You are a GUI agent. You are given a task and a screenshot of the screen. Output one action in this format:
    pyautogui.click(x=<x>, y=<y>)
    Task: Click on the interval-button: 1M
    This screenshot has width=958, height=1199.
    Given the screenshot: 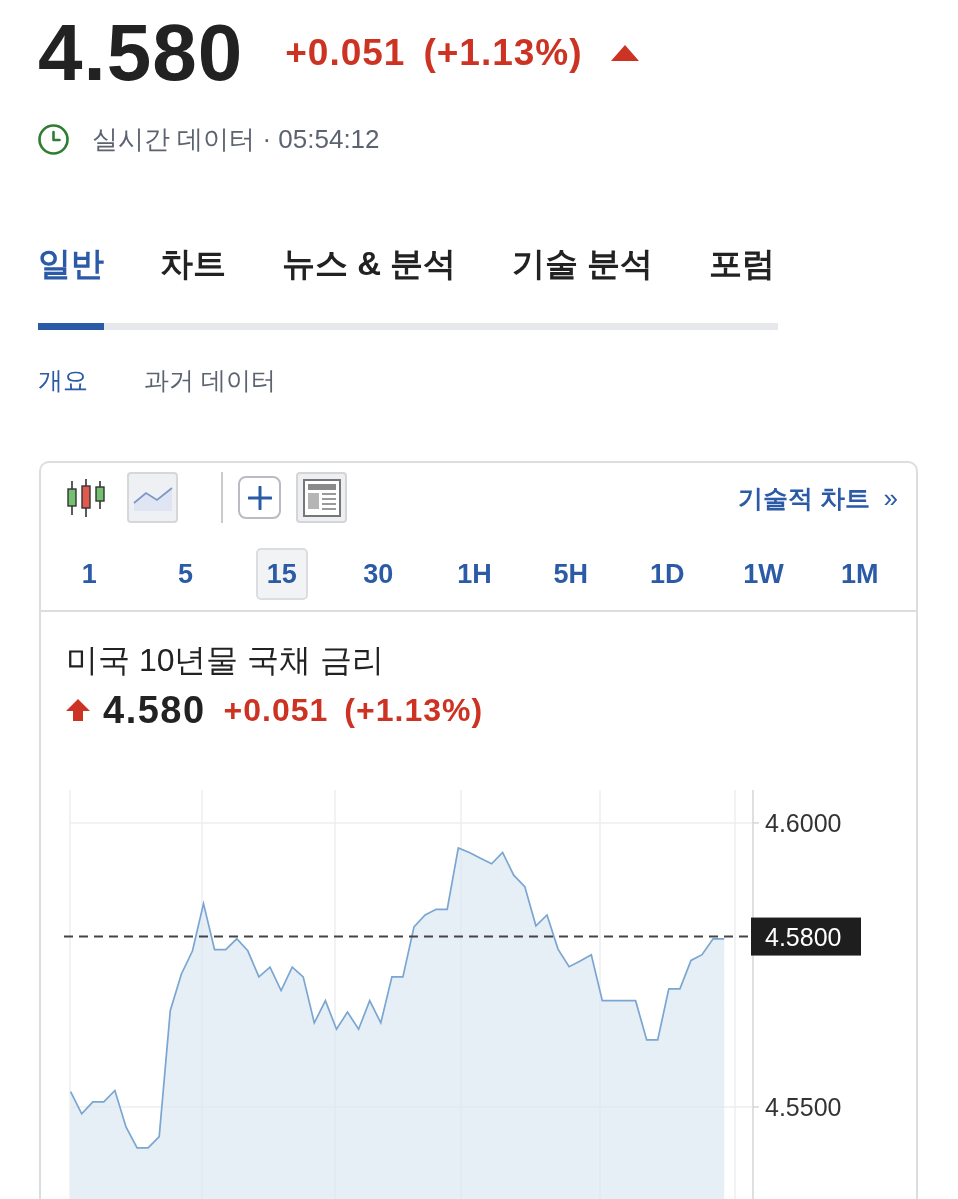 What is the action you would take?
    pyautogui.click(x=859, y=574)
    